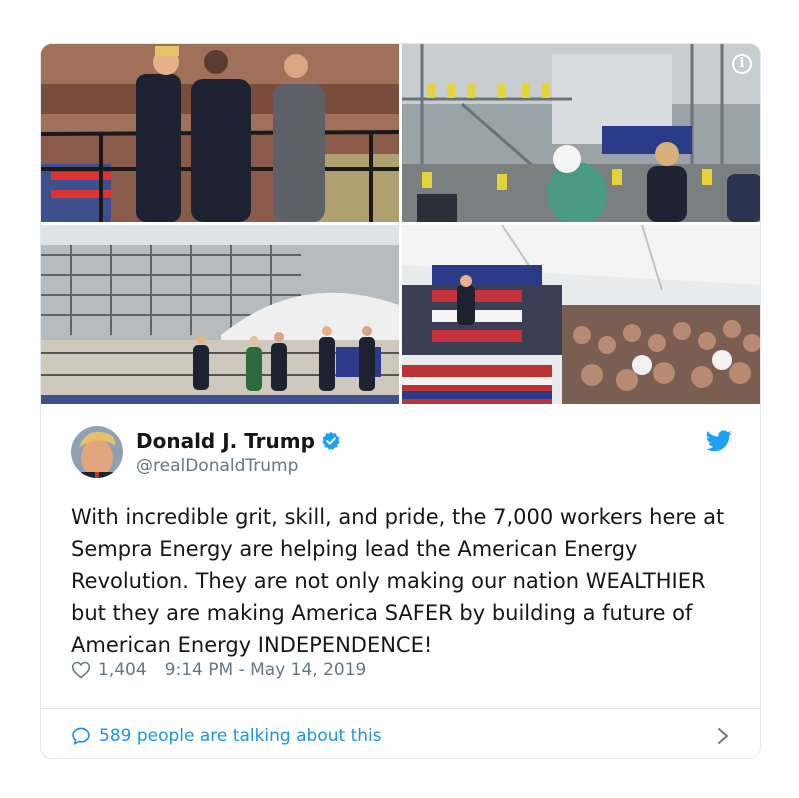 The width and height of the screenshot is (799, 798). What do you see at coordinates (225, 441) in the screenshot?
I see `author-name: Donald J. Trump` at bounding box center [225, 441].